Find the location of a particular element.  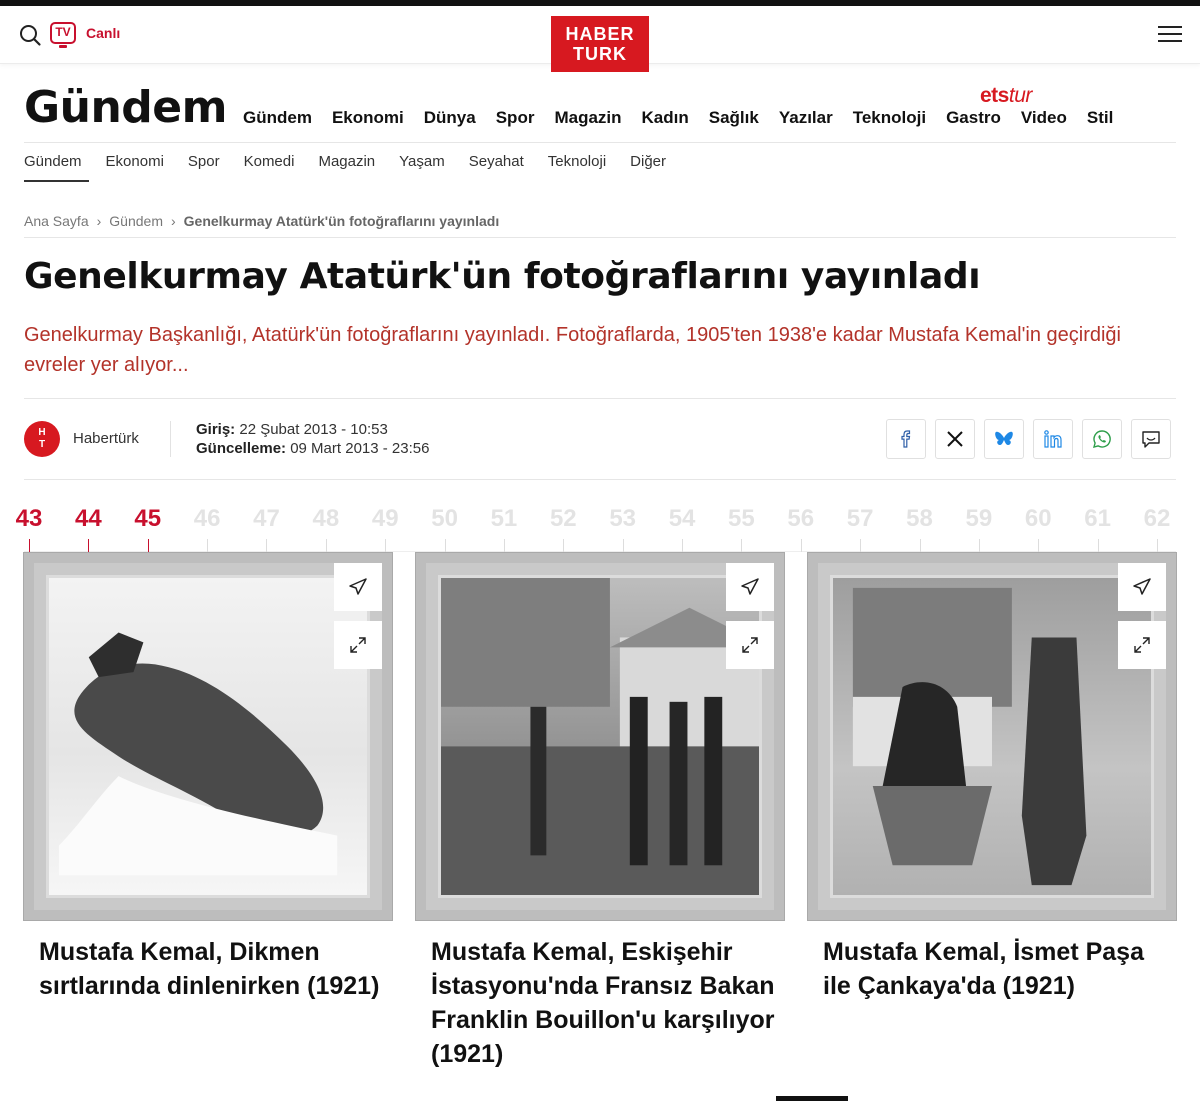

author-avatar: H T is located at coordinates (42, 439).